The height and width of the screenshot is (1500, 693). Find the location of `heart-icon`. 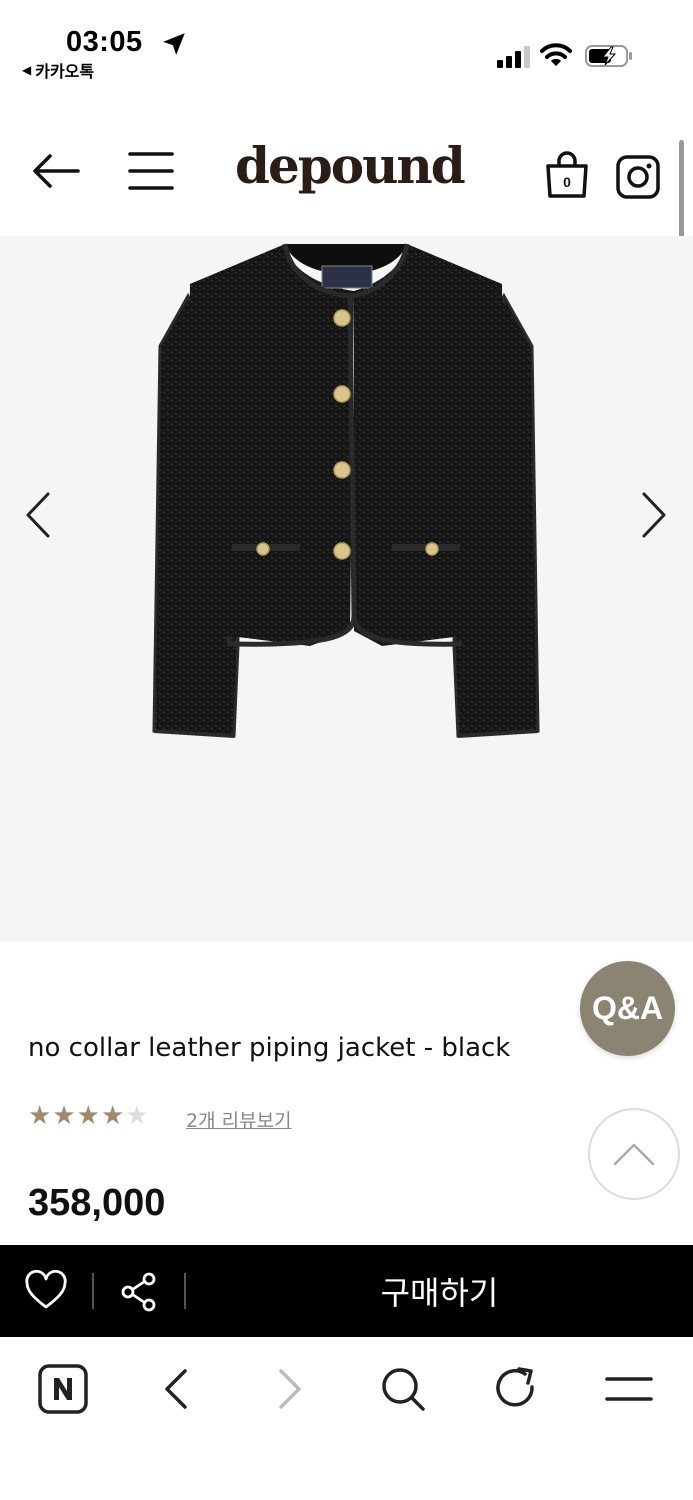

heart-icon is located at coordinates (46, 1291).